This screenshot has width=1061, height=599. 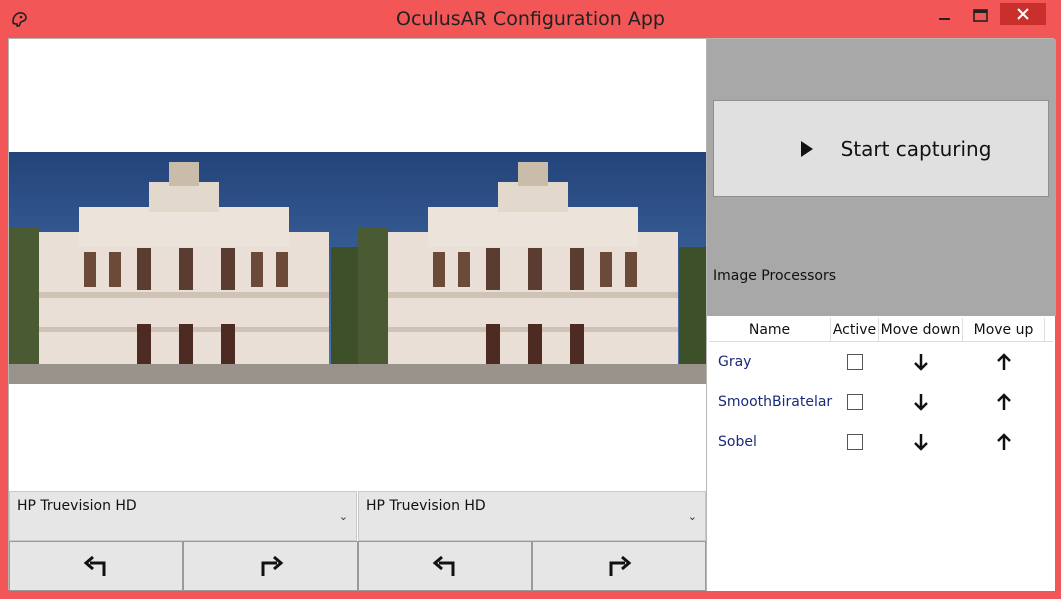 What do you see at coordinates (770, 329) in the screenshot?
I see `column-header-name: Name` at bounding box center [770, 329].